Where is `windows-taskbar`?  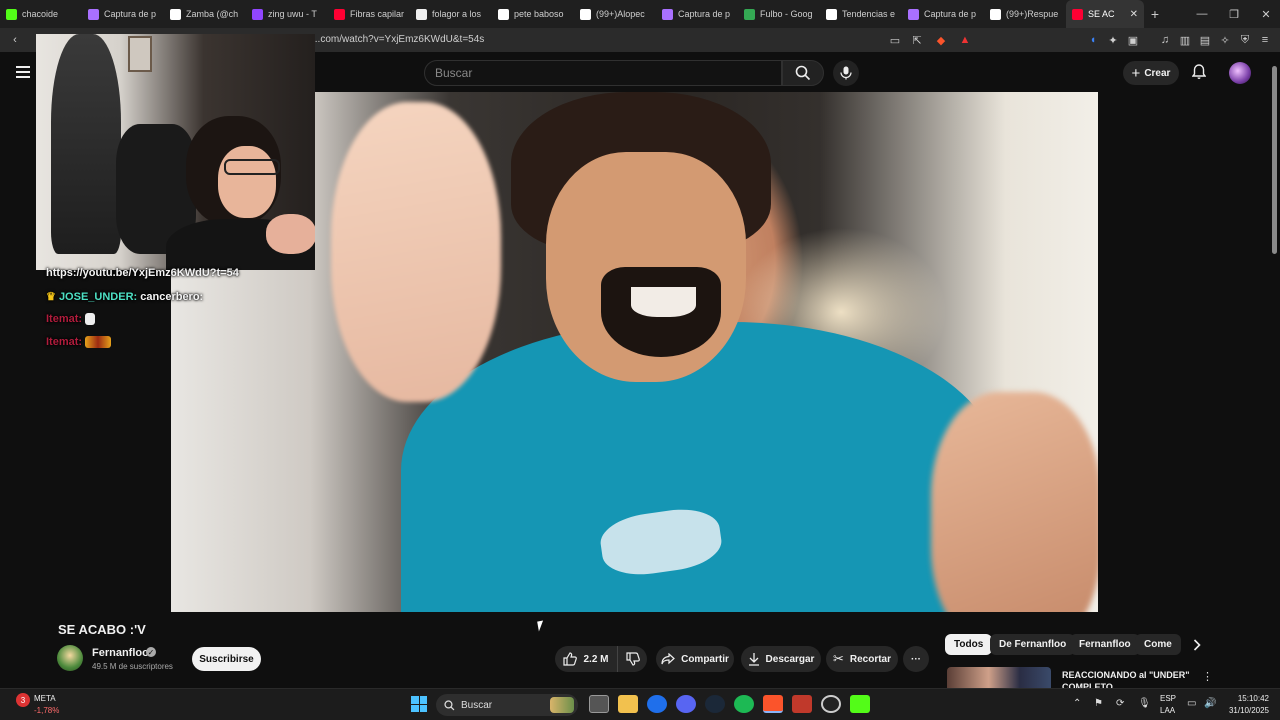
windows-taskbar is located at coordinates (640, 704).